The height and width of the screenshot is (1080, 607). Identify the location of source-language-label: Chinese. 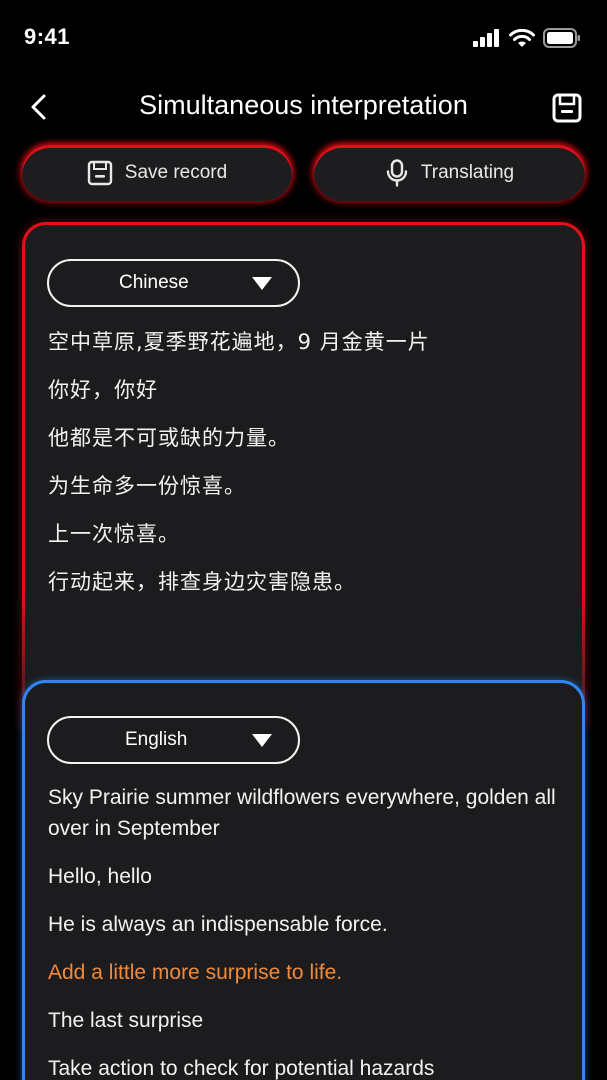
(154, 282).